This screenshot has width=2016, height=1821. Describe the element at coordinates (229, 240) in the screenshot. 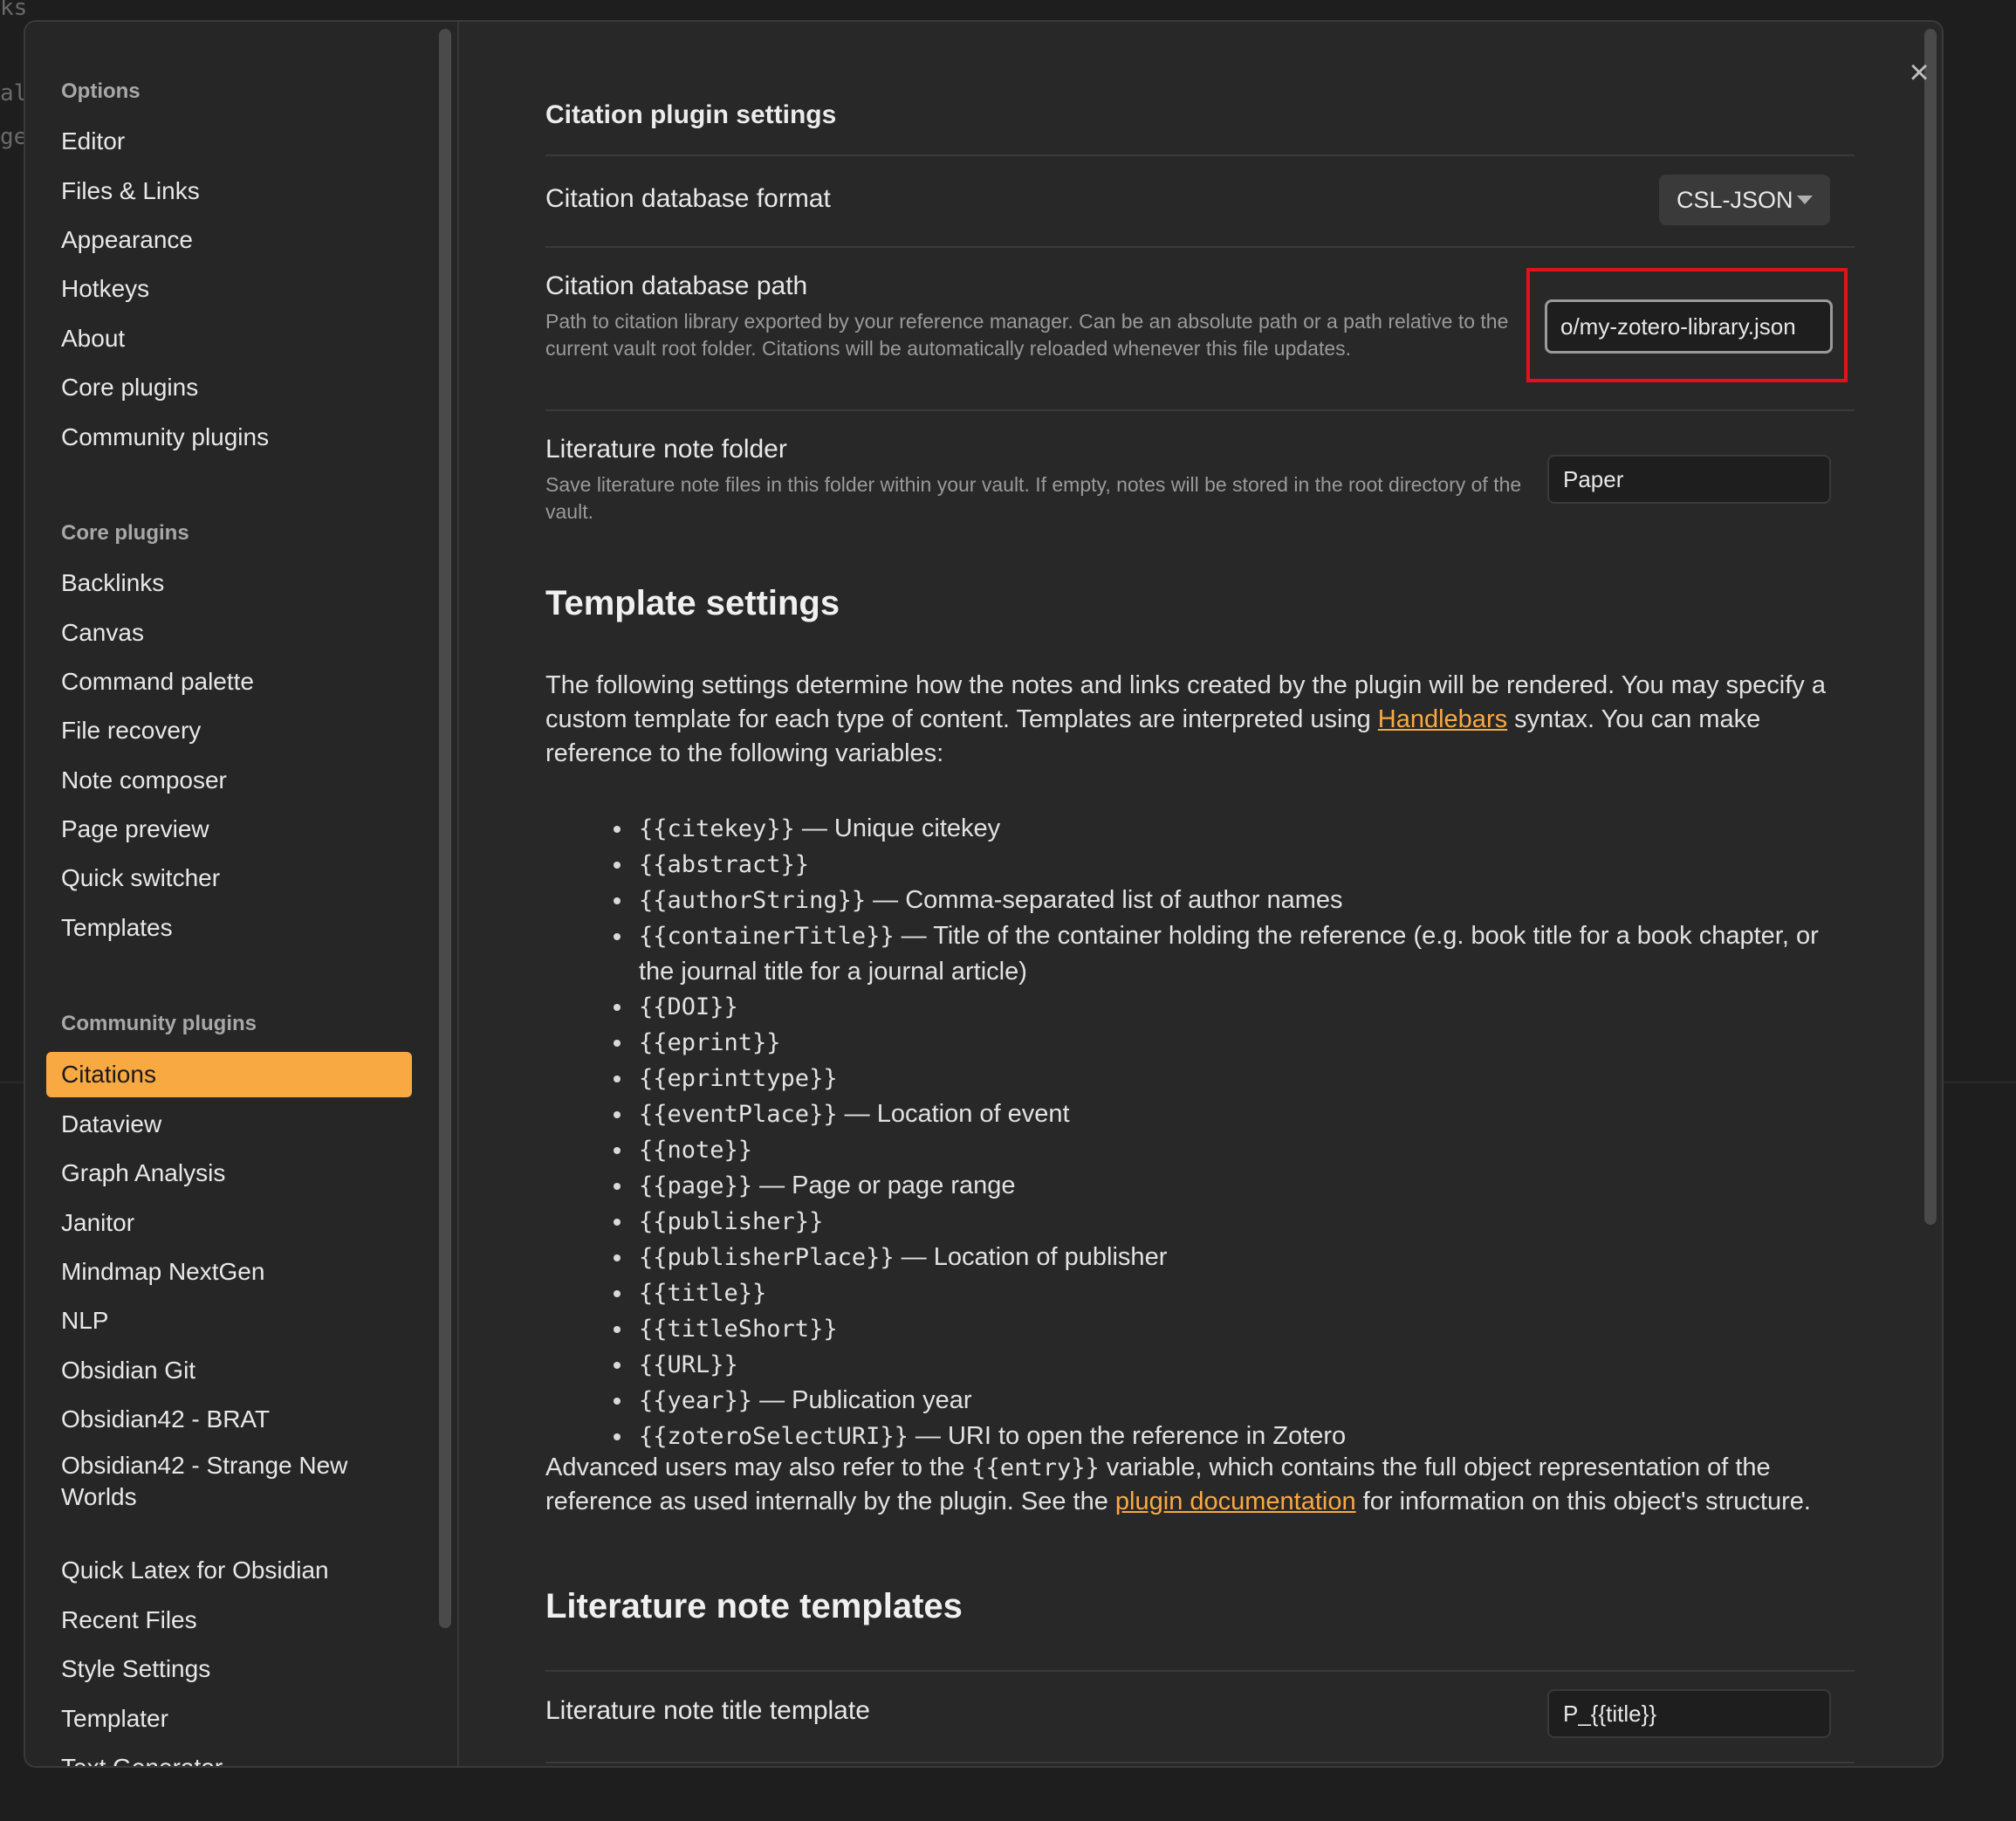

I see `sidebar-item-appearance: Appearance` at that location.